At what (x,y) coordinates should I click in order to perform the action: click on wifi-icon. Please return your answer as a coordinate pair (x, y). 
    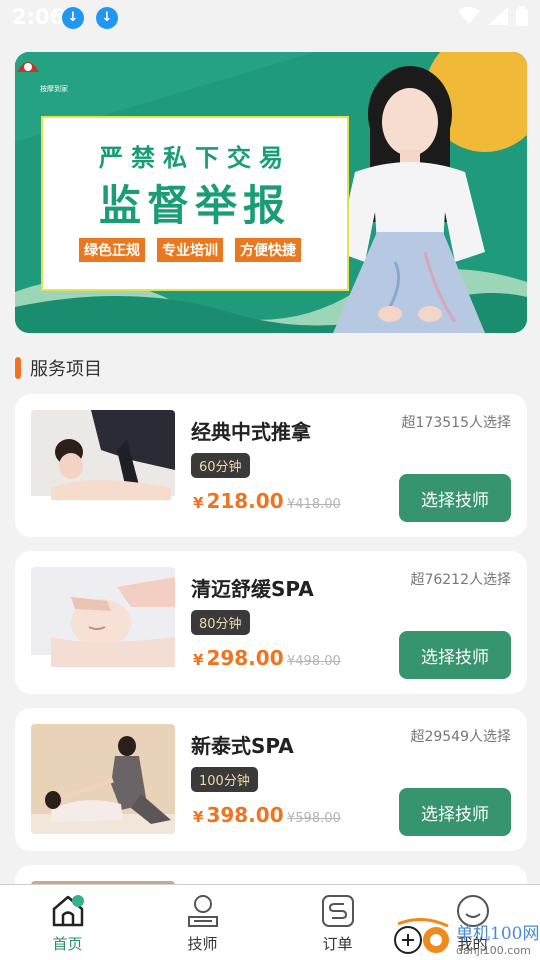
    Looking at the image, I should click on (469, 15).